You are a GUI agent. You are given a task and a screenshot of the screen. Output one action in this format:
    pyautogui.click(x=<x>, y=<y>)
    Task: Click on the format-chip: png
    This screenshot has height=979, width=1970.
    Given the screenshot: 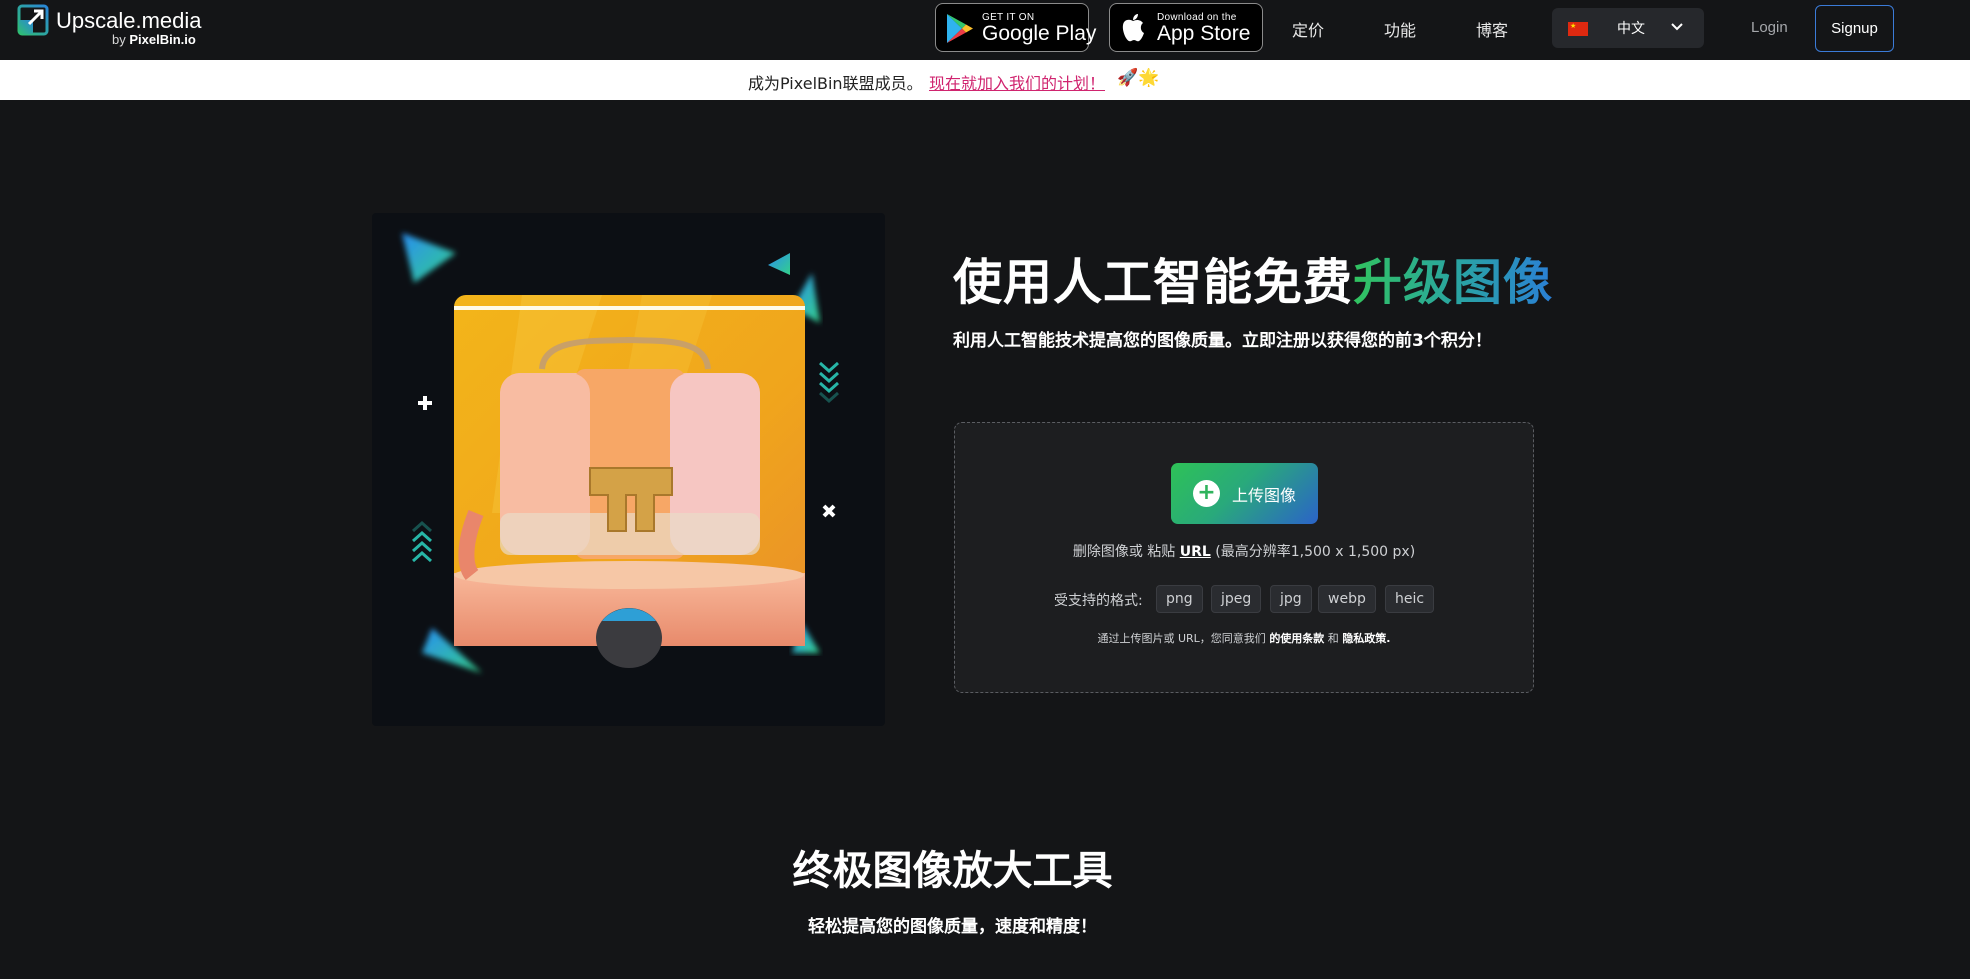 What is the action you would take?
    pyautogui.click(x=1179, y=599)
    